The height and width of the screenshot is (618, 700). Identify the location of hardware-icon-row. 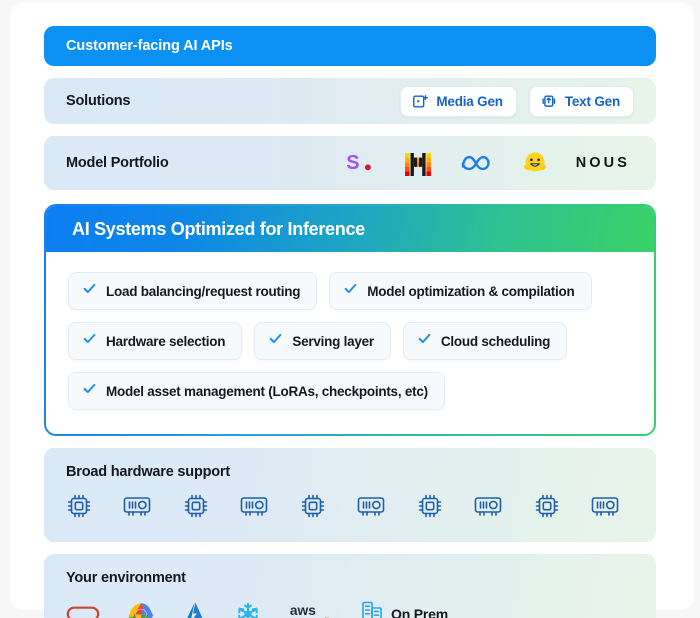
(350, 508).